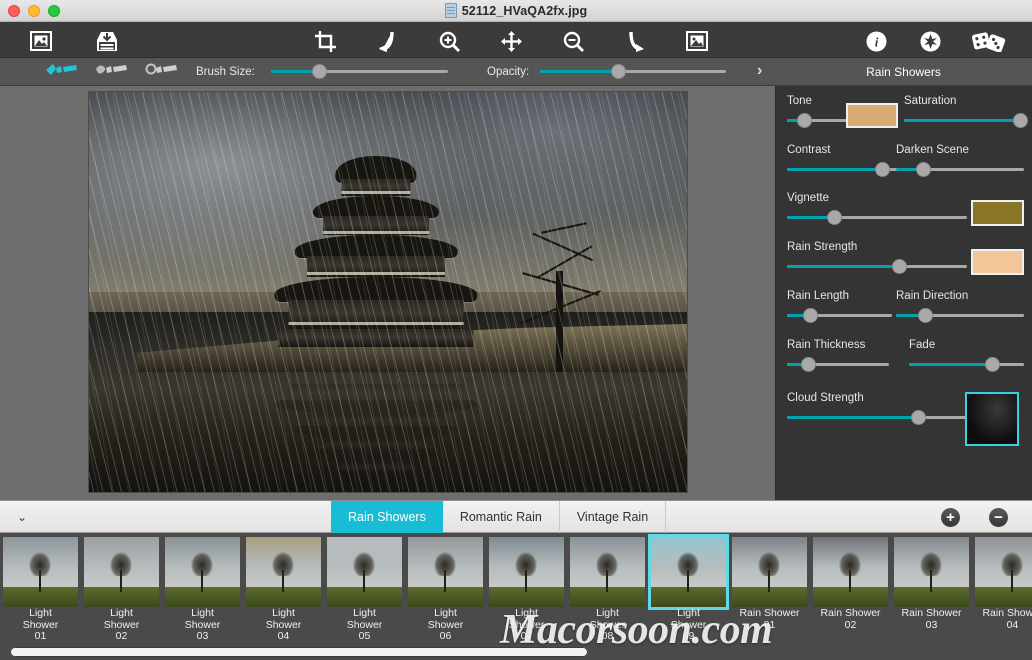  I want to click on thumbnail-label: Light Shower 04, so click(283, 624).